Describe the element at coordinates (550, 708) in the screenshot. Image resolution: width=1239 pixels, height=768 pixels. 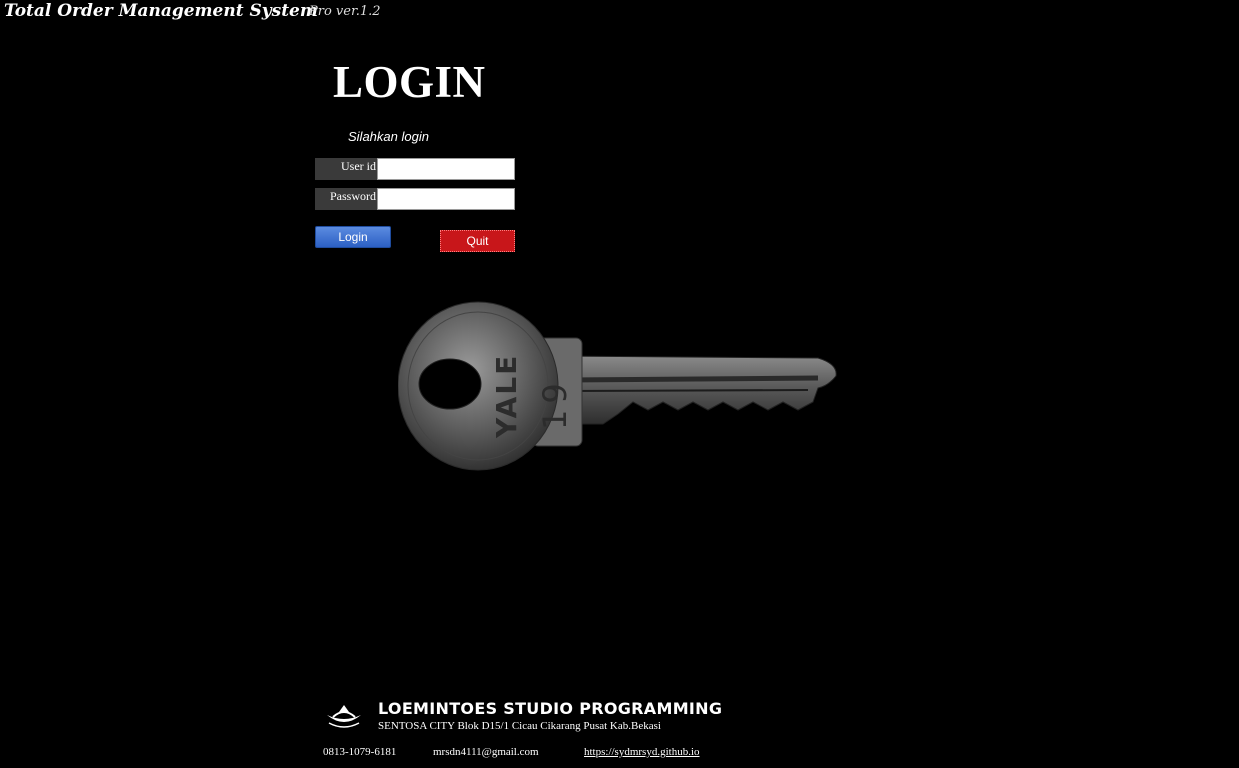
I see `studio-name: LOEMINTOES STUDIO PROGRAMMING` at that location.